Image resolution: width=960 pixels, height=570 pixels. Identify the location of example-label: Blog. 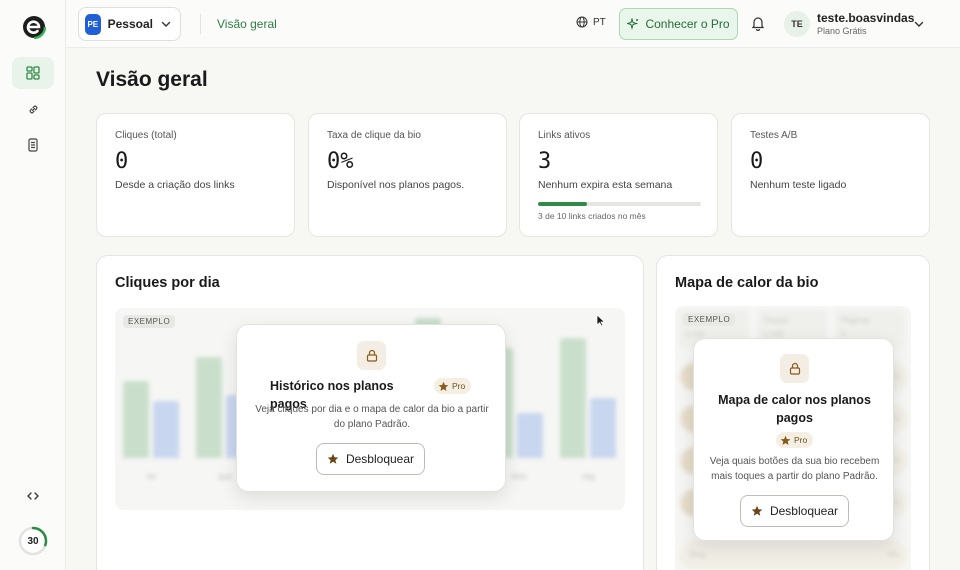
(697, 554).